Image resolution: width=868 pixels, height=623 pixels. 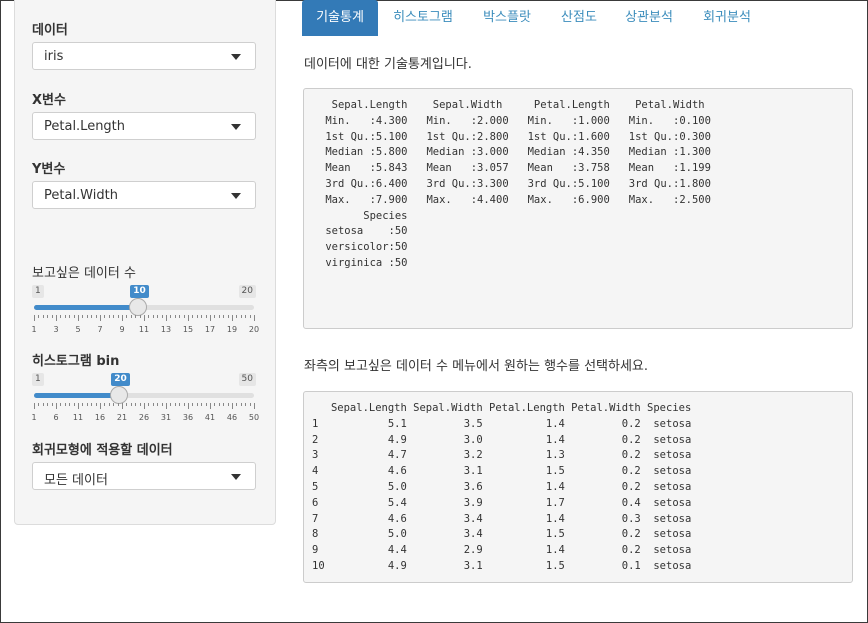 What do you see at coordinates (423, 18) in the screenshot?
I see `tab-histogram: 히스토그램` at bounding box center [423, 18].